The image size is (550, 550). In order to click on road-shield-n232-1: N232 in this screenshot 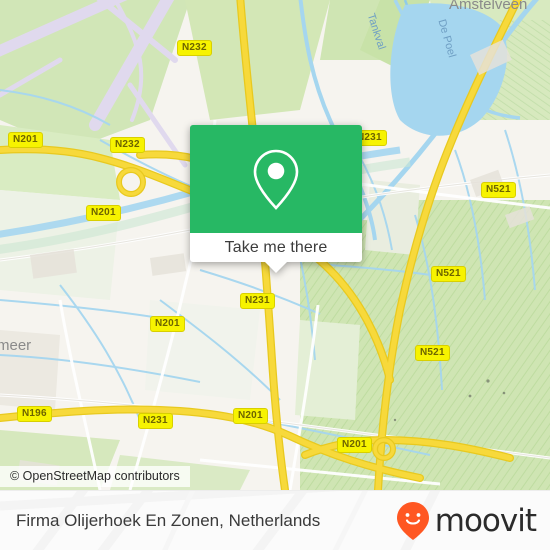, I will do `click(194, 48)`.